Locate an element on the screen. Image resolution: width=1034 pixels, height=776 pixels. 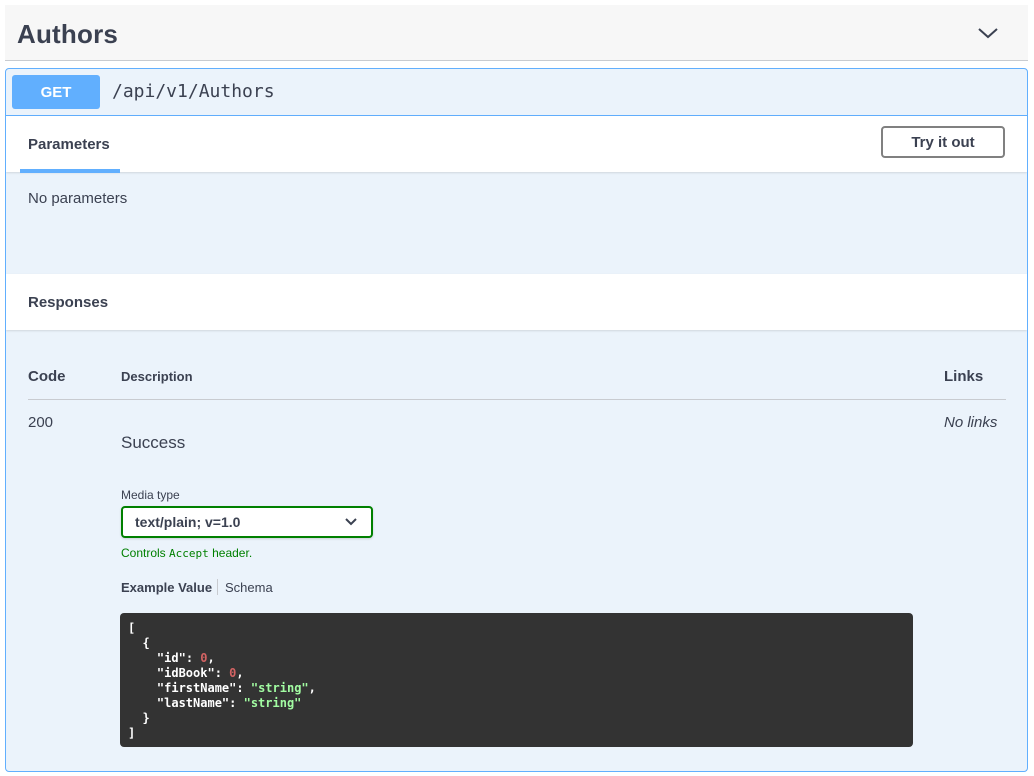
response-code: 200 is located at coordinates (41, 422).